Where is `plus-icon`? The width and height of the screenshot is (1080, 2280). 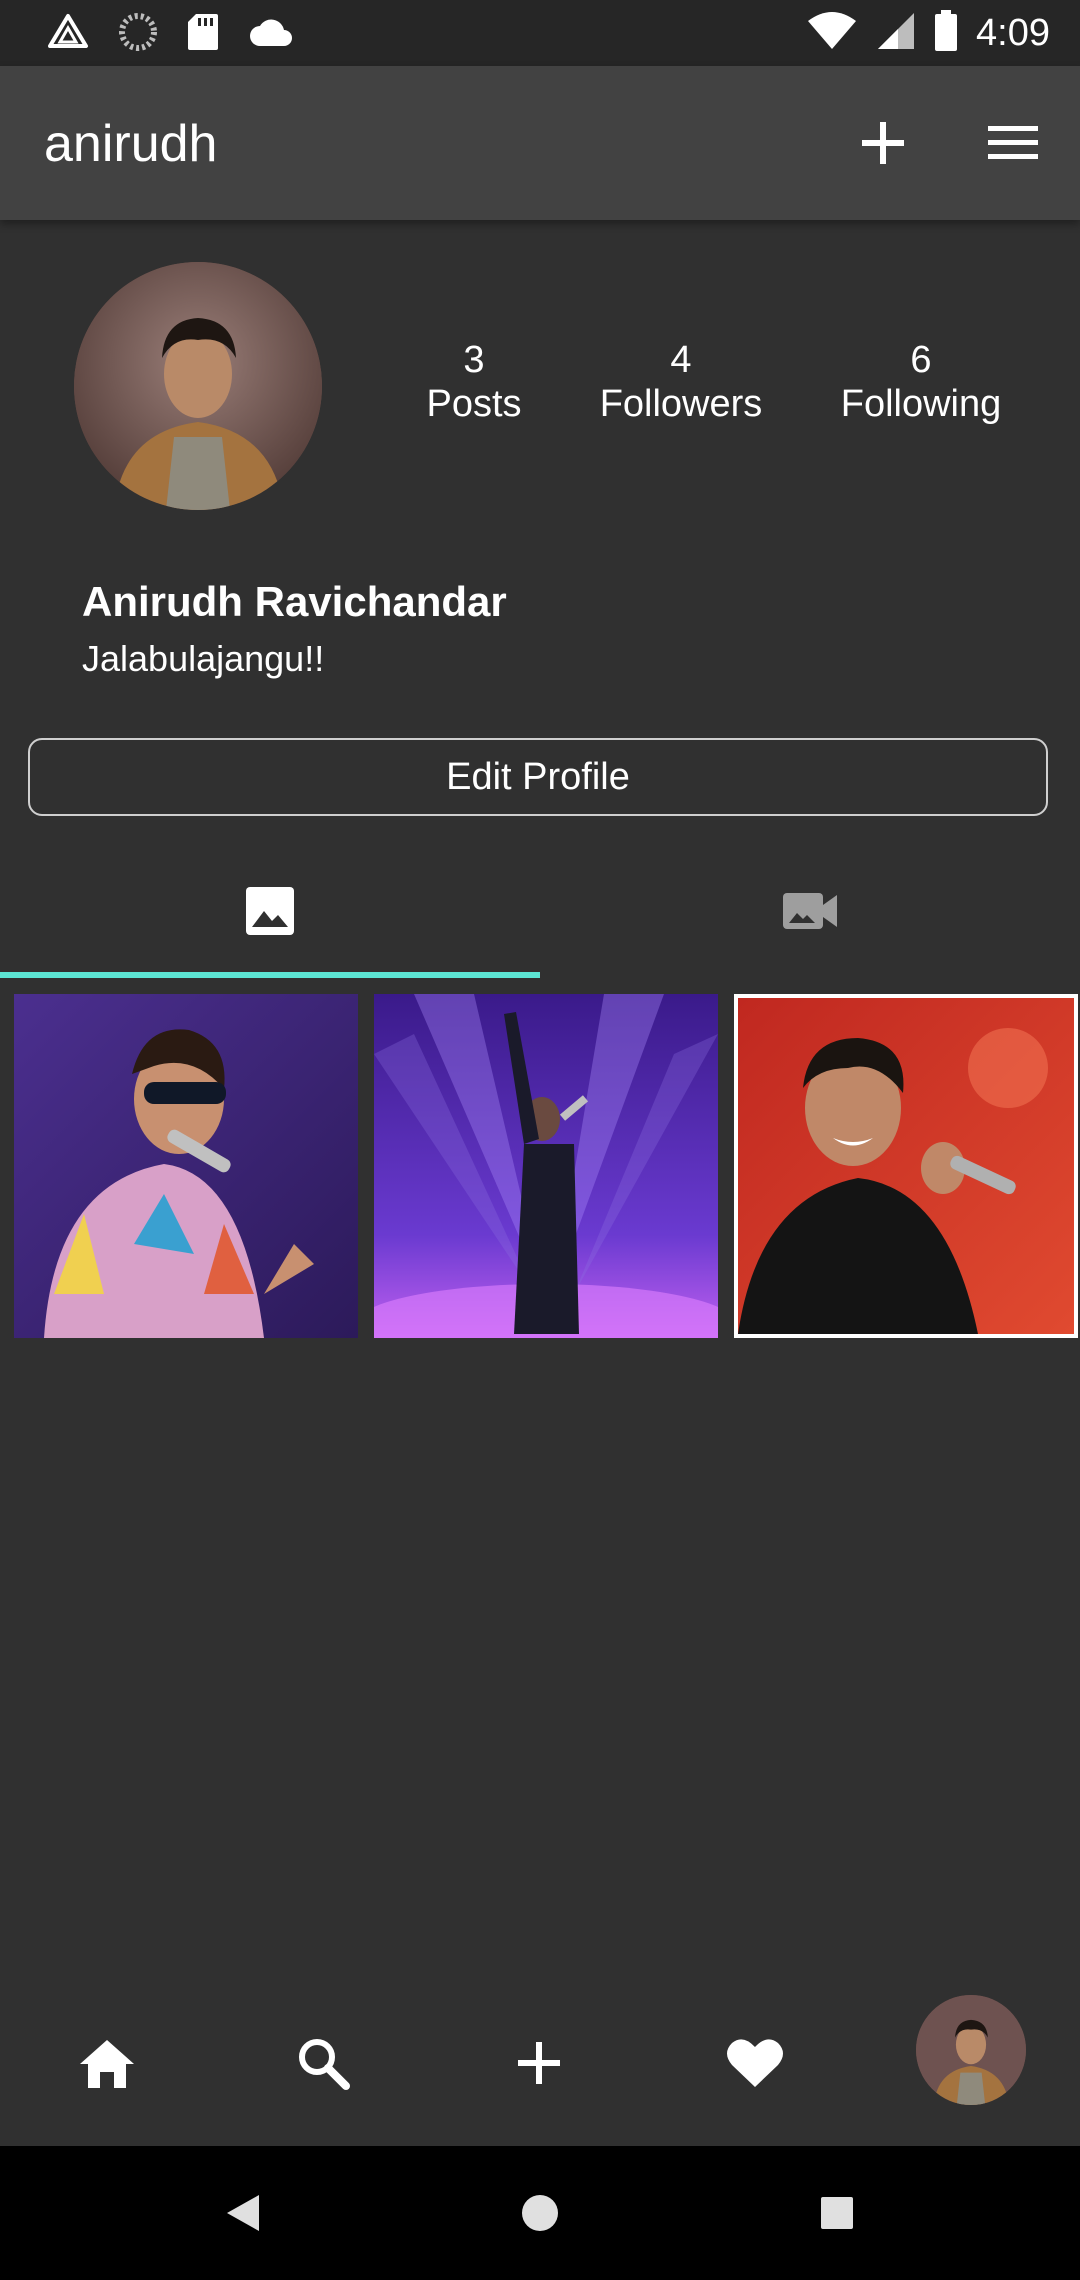 plus-icon is located at coordinates (883, 143).